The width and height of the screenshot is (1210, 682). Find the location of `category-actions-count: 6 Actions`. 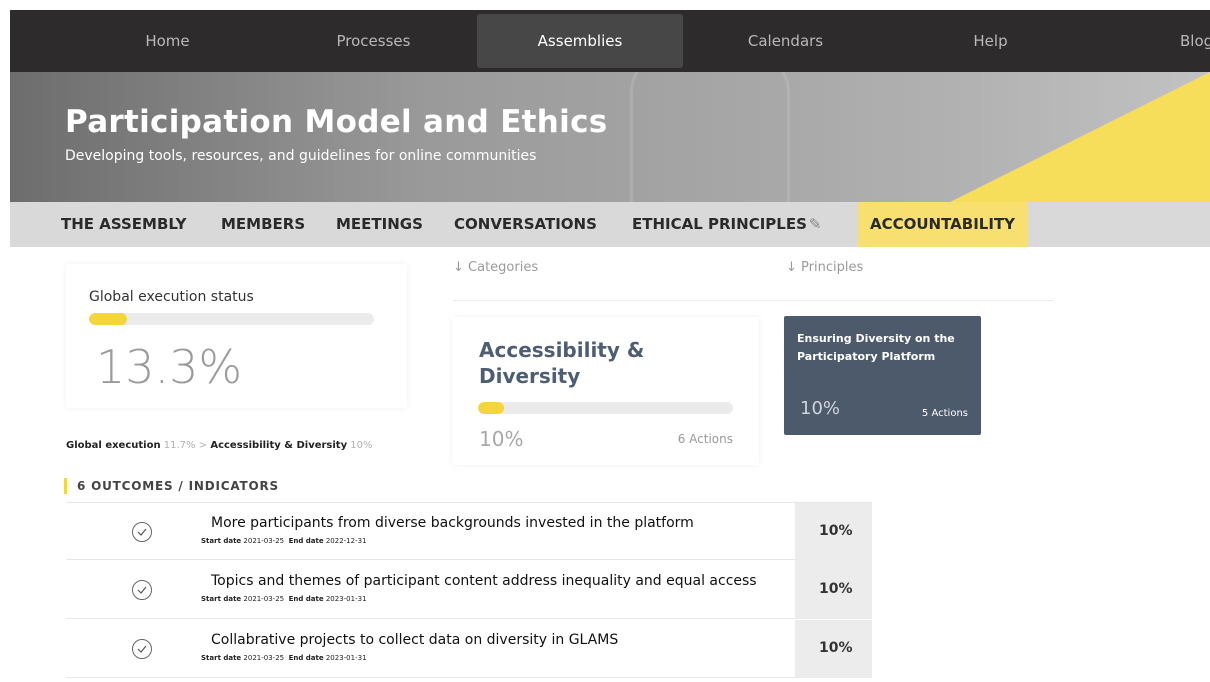

category-actions-count: 6 Actions is located at coordinates (705, 439).